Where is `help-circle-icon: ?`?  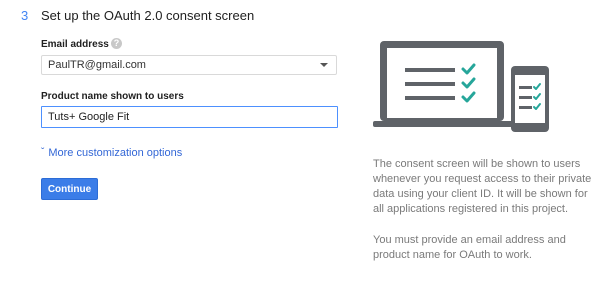 help-circle-icon: ? is located at coordinates (116, 43).